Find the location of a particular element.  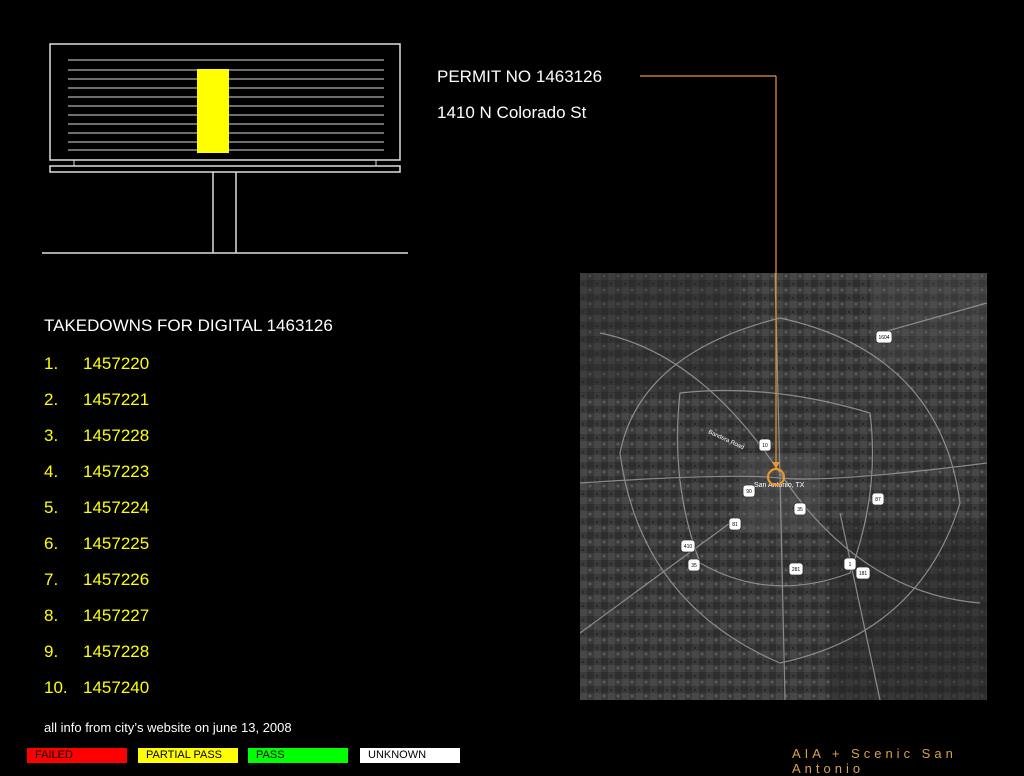

highway-shield-icon: 281 is located at coordinates (796, 569).